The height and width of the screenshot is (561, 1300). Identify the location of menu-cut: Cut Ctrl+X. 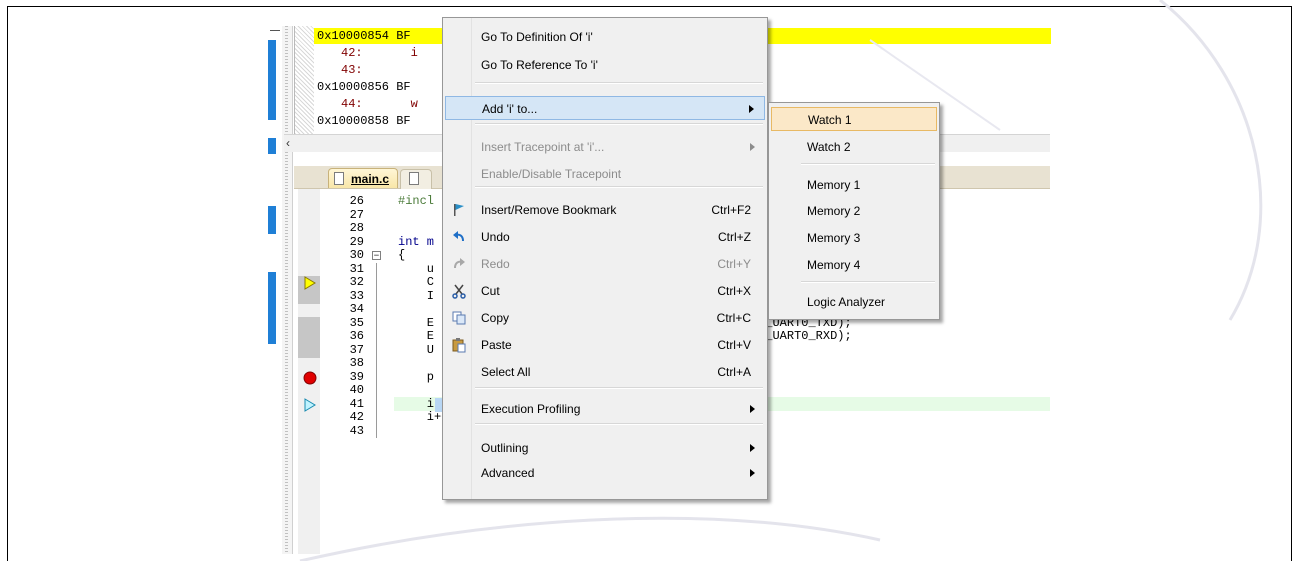
(605, 291).